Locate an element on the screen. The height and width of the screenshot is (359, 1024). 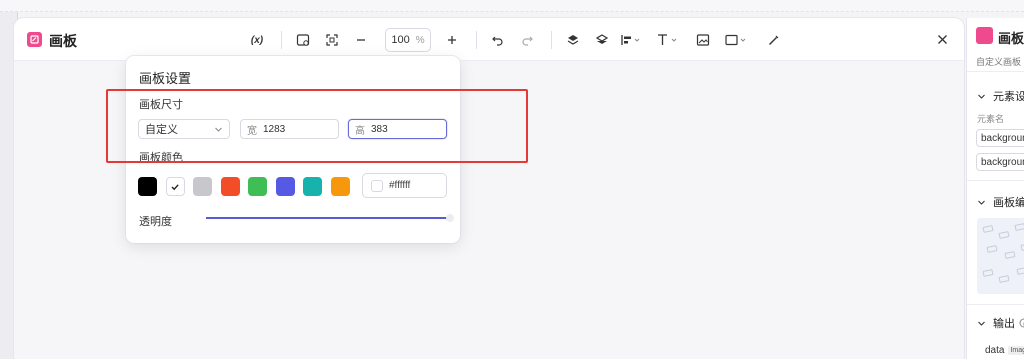
highlight-annotation-box is located at coordinates (317, 126).